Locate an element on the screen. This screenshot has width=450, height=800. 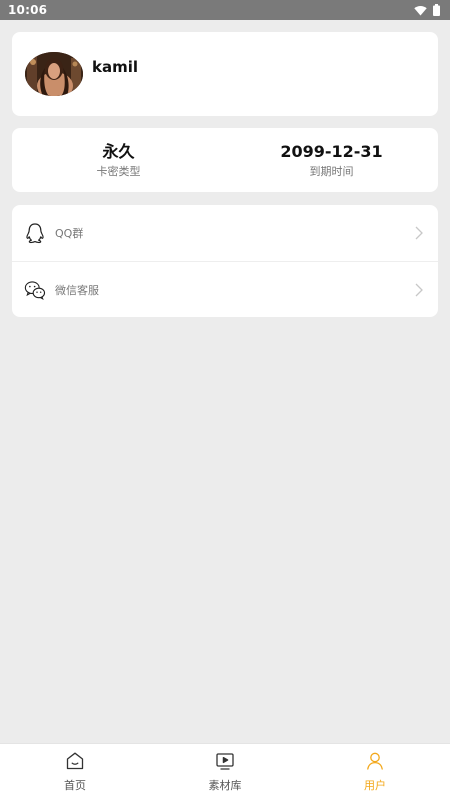
menu-card: QQ群 微信客服 is located at coordinates (225, 261).